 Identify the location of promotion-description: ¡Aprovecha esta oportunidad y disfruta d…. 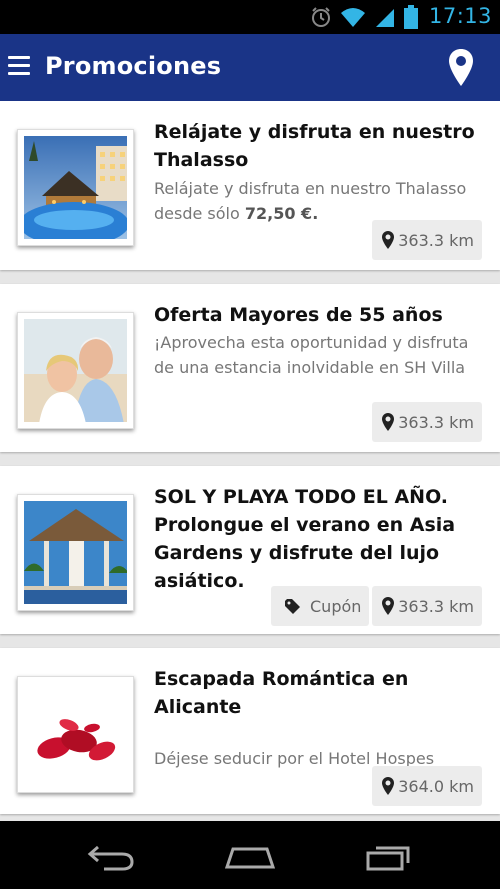
(311, 355).